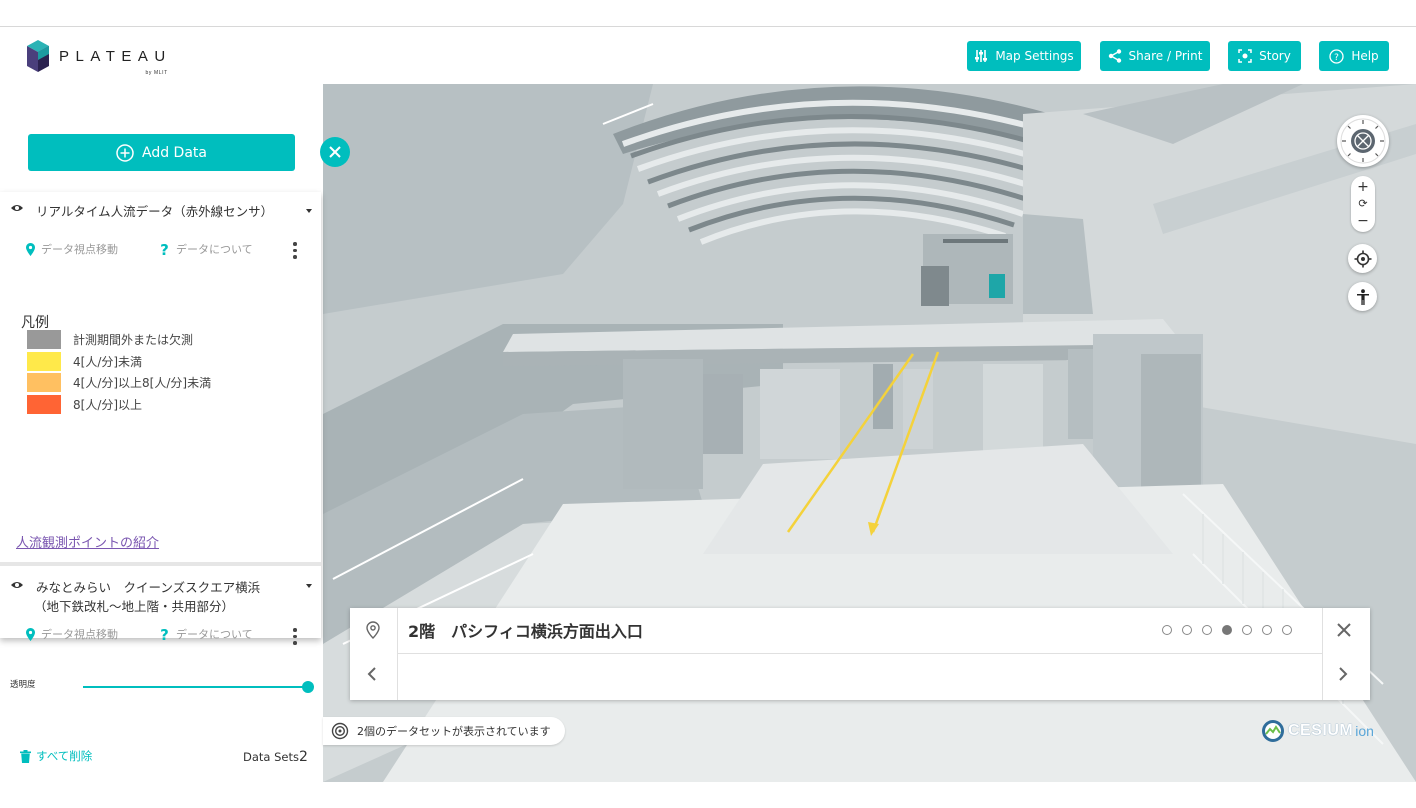 The height and width of the screenshot is (808, 1416). I want to click on help-button: ? Help, so click(1354, 56).